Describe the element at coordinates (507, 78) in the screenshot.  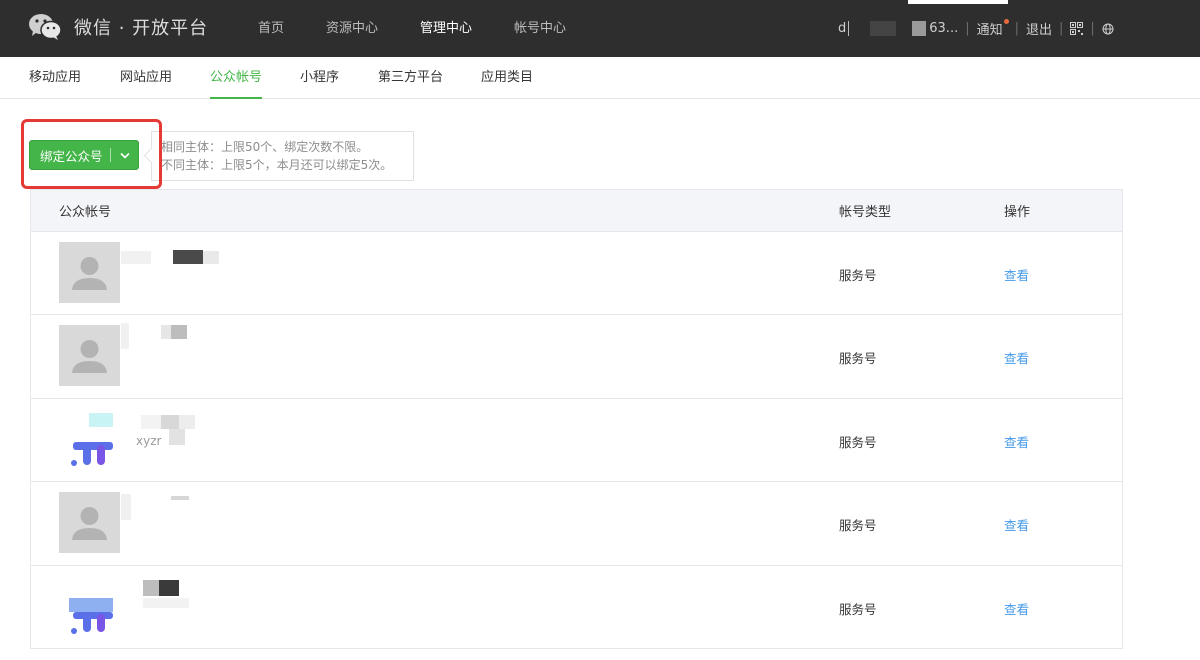
I see `tab-app-category: 应用类目` at that location.